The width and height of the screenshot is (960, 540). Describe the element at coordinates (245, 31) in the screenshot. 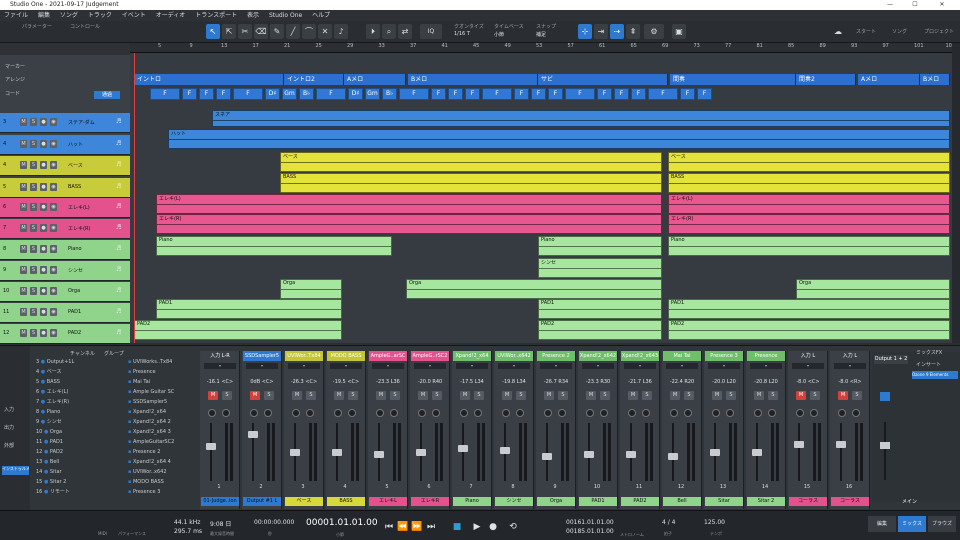

I see `split-tool-icon: ✂` at that location.